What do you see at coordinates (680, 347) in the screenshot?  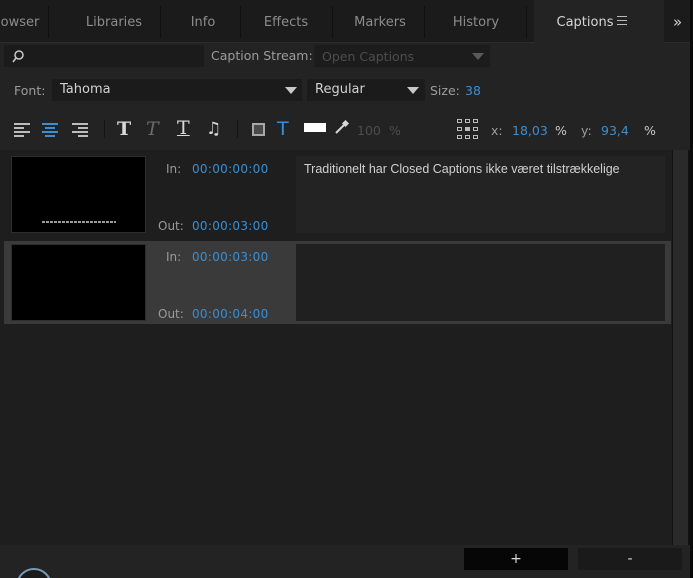 I see `scrollbar-thumb` at bounding box center [680, 347].